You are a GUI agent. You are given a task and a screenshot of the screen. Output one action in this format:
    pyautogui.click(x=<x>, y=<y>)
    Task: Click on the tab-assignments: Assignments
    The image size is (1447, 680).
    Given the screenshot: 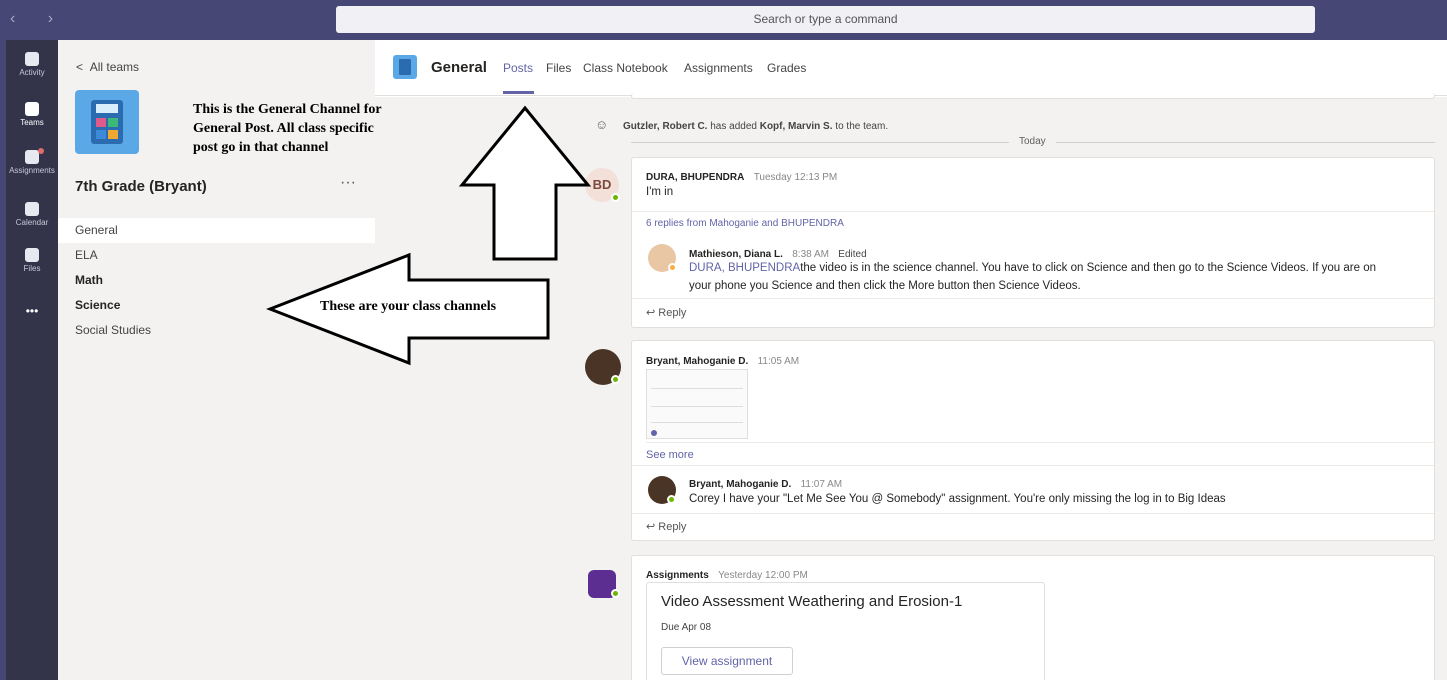 What is the action you would take?
    pyautogui.click(x=718, y=68)
    